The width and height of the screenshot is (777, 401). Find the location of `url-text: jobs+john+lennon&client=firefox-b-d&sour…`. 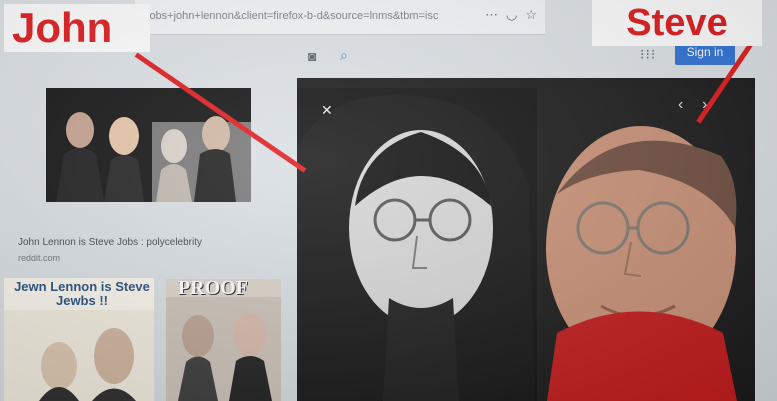

url-text: jobs+john+lennon&client=firefox-b-d&sour… is located at coordinates (293, 16).